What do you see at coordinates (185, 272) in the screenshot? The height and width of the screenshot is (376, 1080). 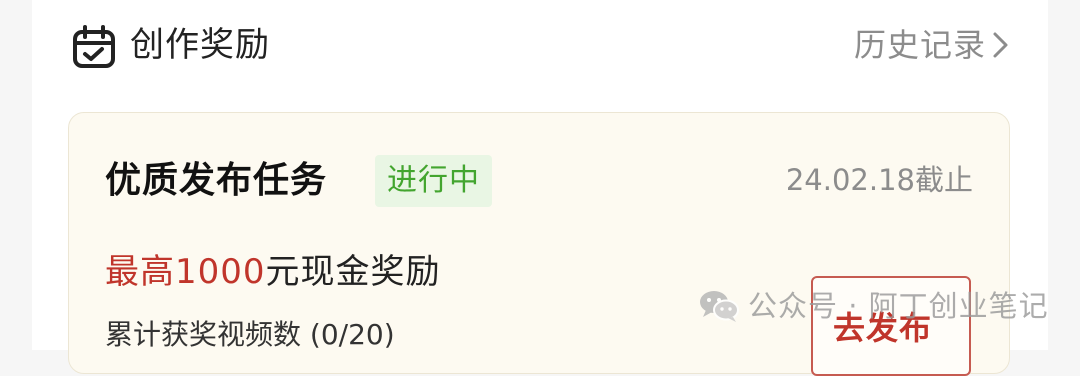 I see `reward-amount: 最高1000` at bounding box center [185, 272].